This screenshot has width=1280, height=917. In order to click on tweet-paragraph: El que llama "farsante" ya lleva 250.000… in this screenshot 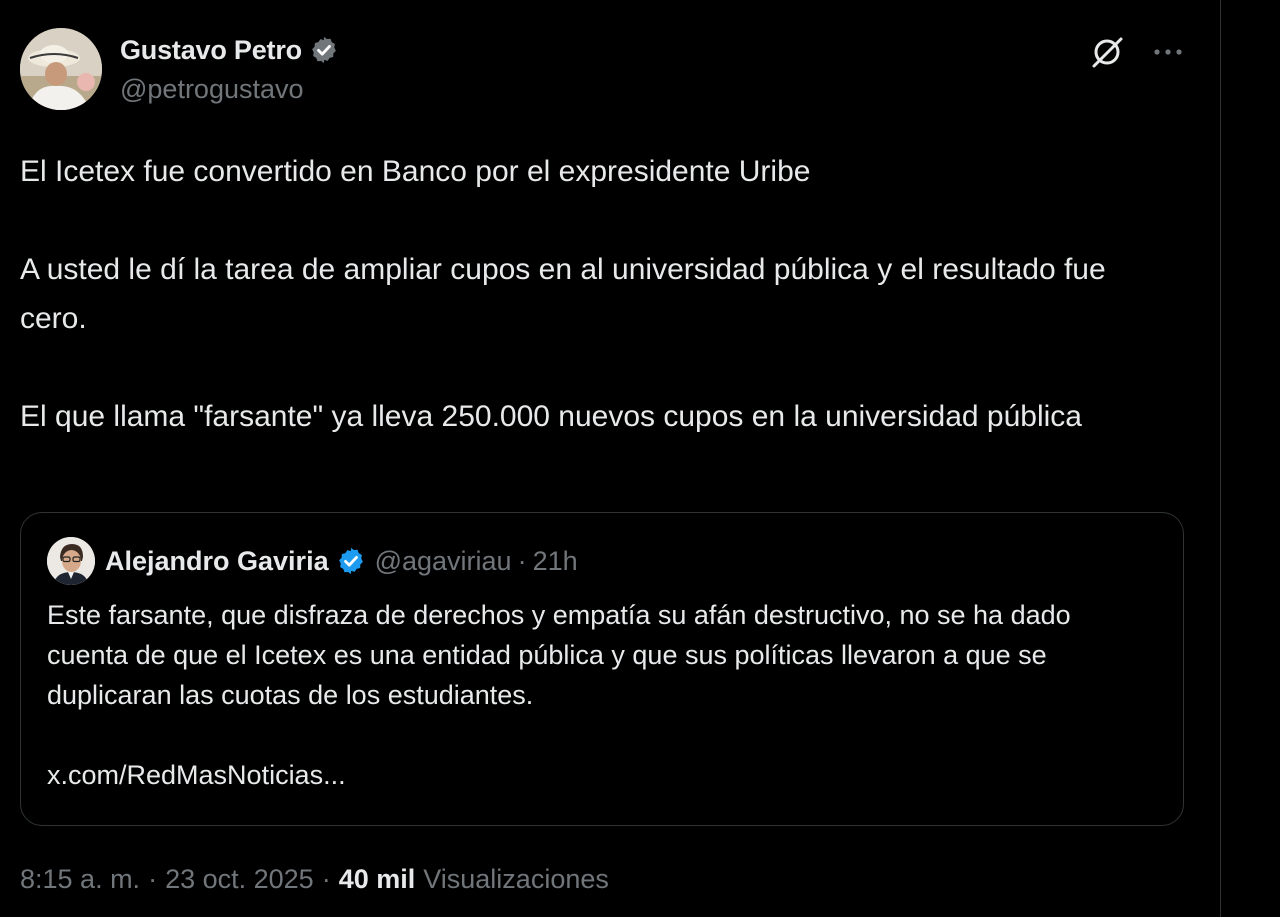, I will do `click(551, 416)`.